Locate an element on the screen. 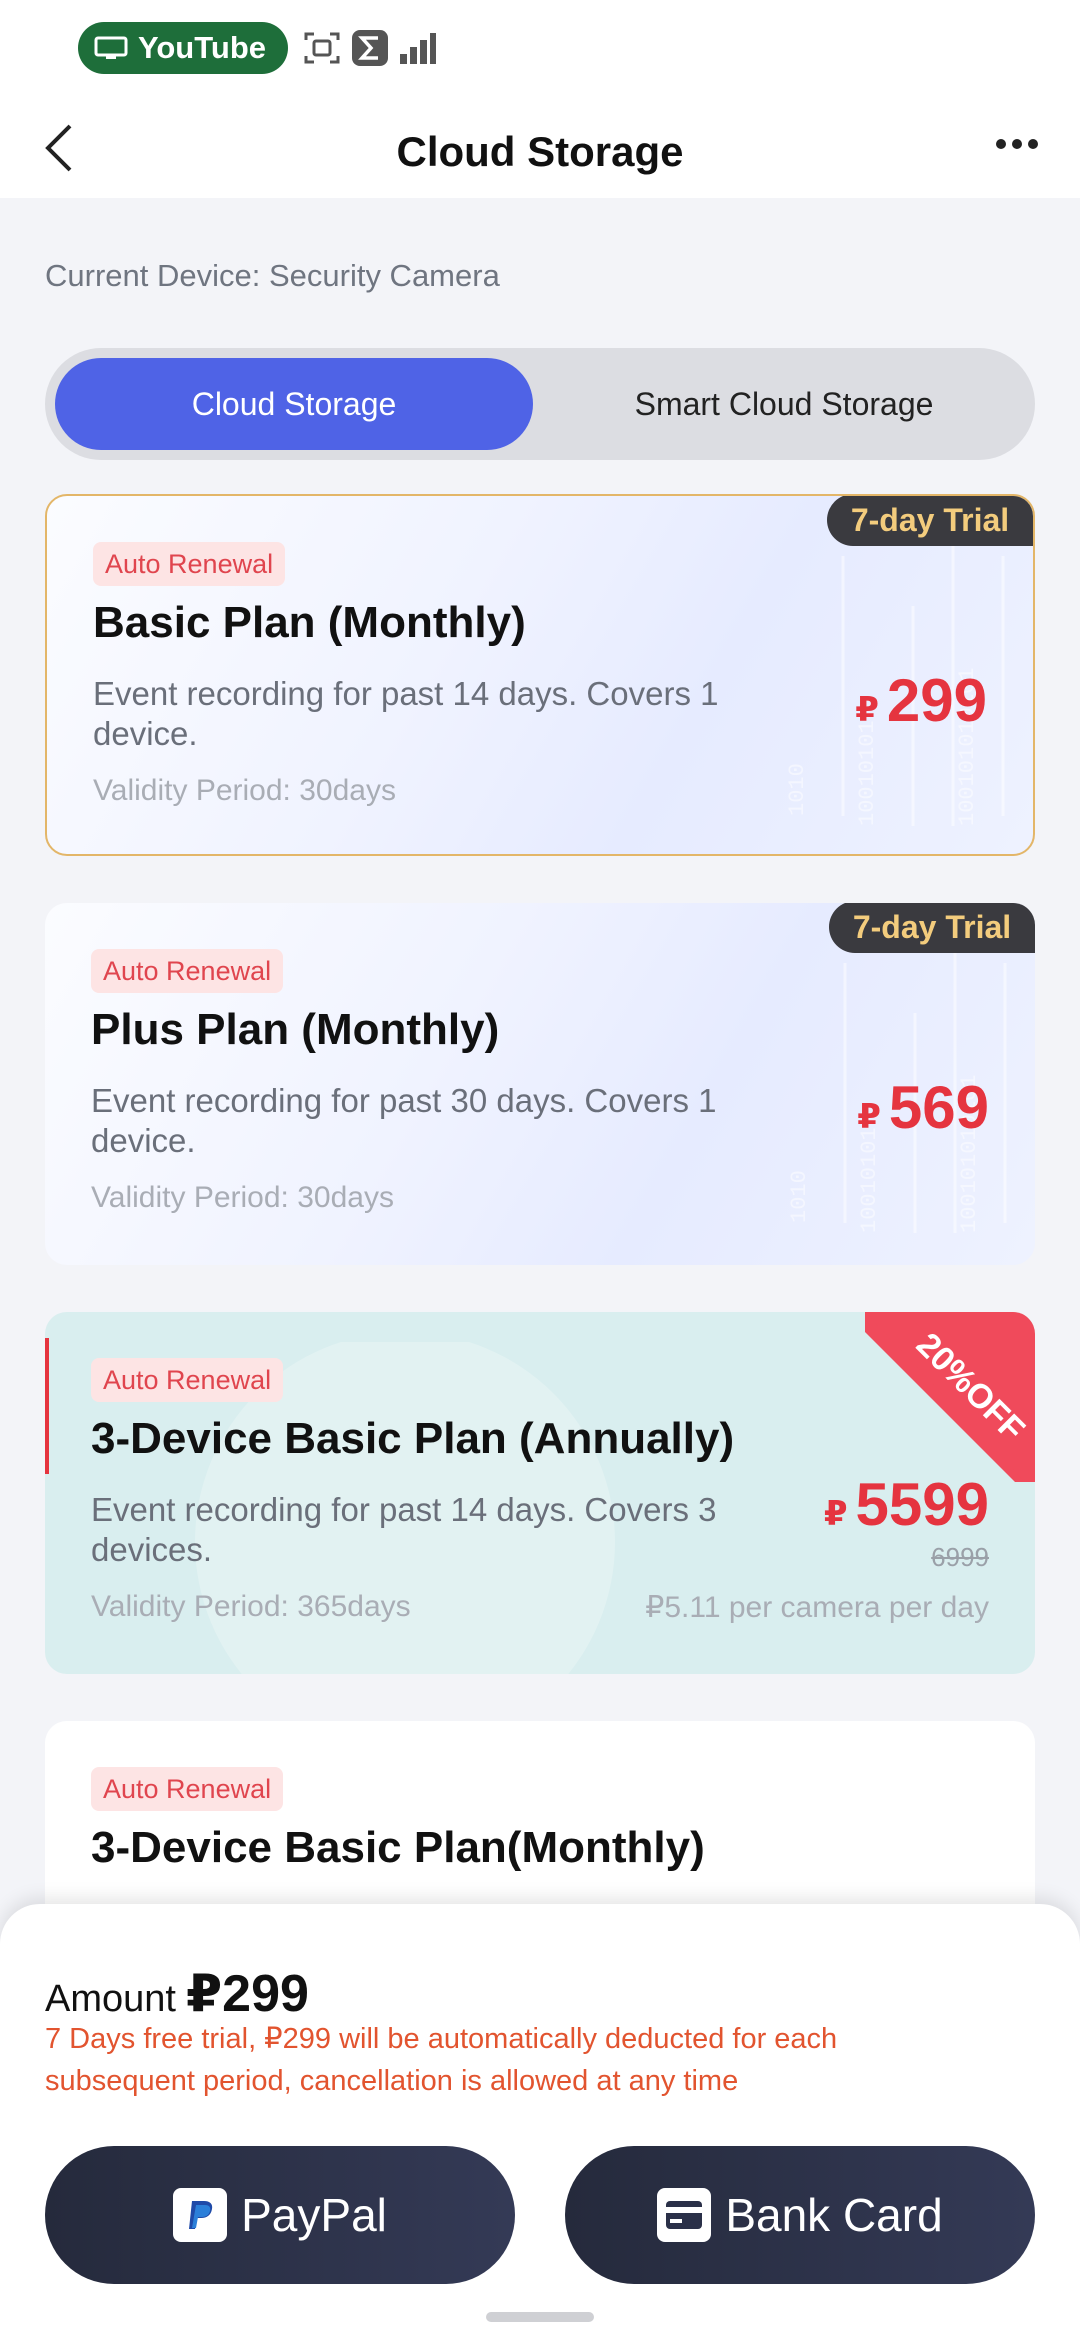 This screenshot has width=1080, height=2340. plan-price: ₽ 299 is located at coordinates (921, 700).